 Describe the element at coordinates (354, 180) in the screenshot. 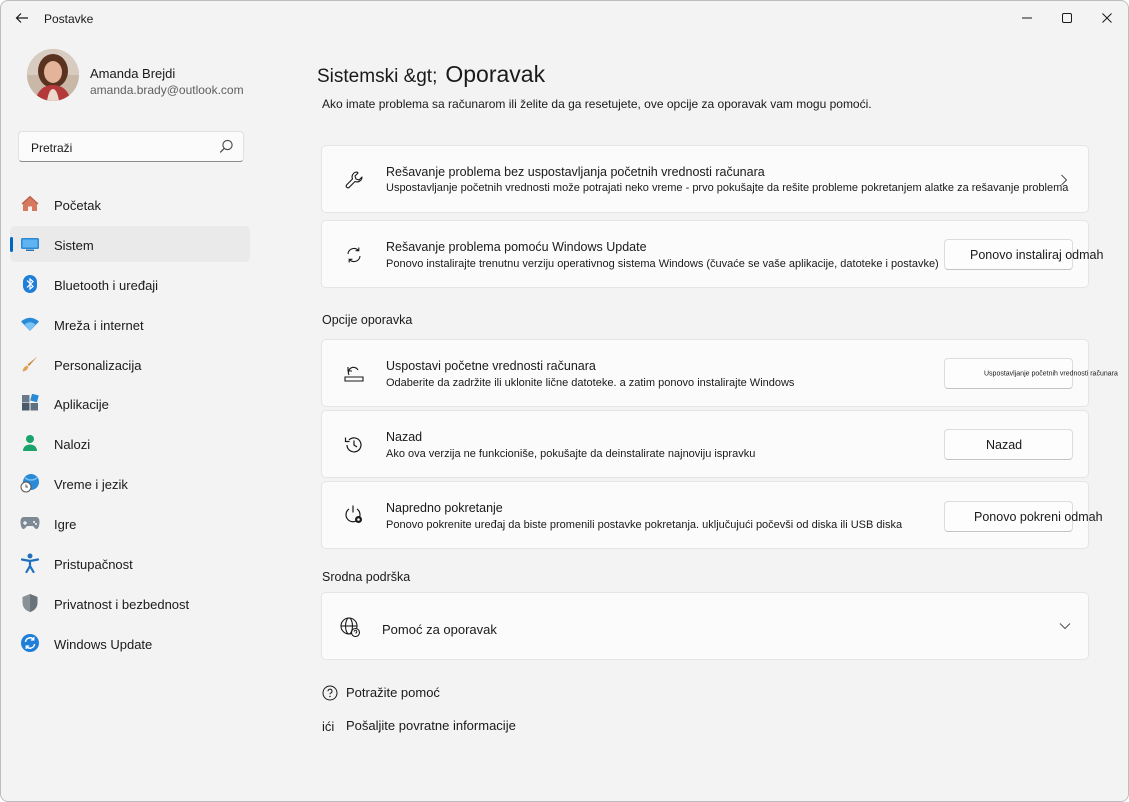

I see `wrench-icon` at that location.